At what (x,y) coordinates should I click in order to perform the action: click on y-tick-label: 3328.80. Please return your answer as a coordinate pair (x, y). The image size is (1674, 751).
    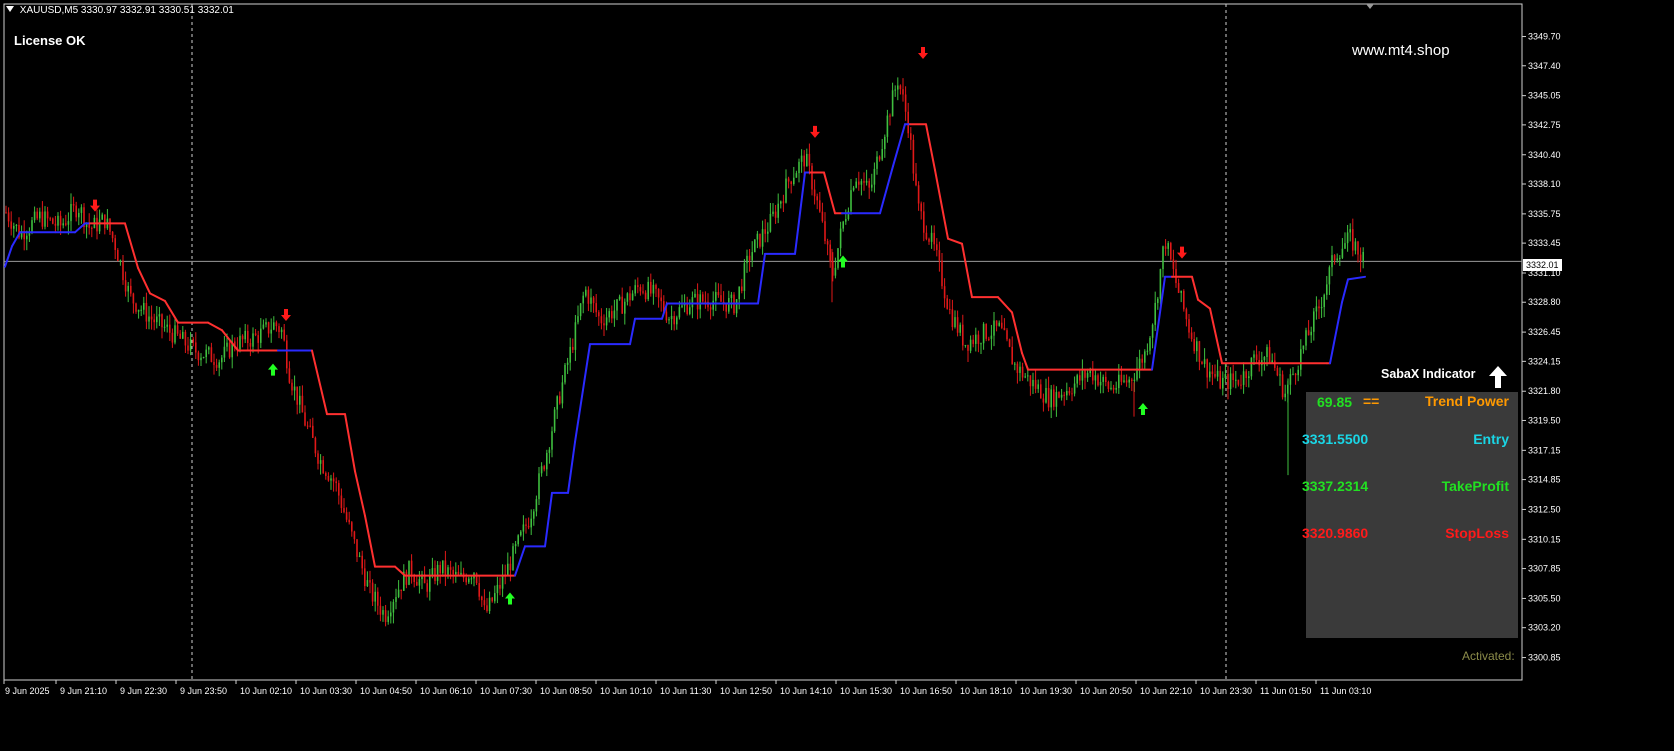
    Looking at the image, I should click on (1544, 302).